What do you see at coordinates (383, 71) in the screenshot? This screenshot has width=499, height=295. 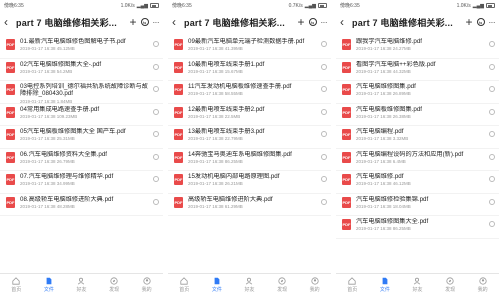 I see `file-info: 2019-01-17 16:38 44.32MB` at bounding box center [383, 71].